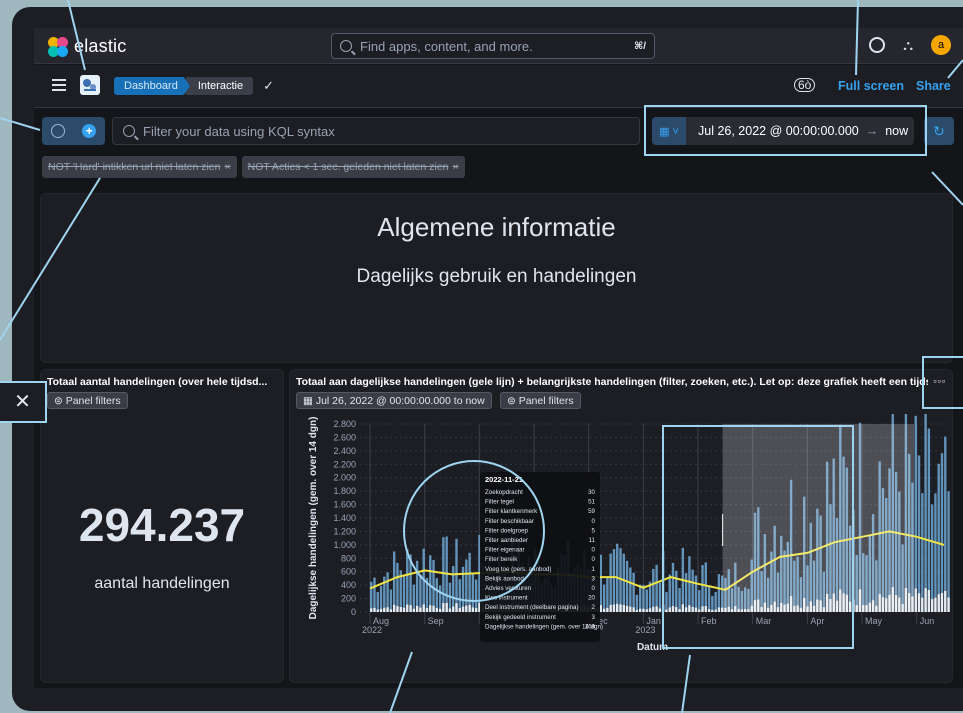  Describe the element at coordinates (100, 46) in the screenshot. I see `logo-text: elastic` at that location.